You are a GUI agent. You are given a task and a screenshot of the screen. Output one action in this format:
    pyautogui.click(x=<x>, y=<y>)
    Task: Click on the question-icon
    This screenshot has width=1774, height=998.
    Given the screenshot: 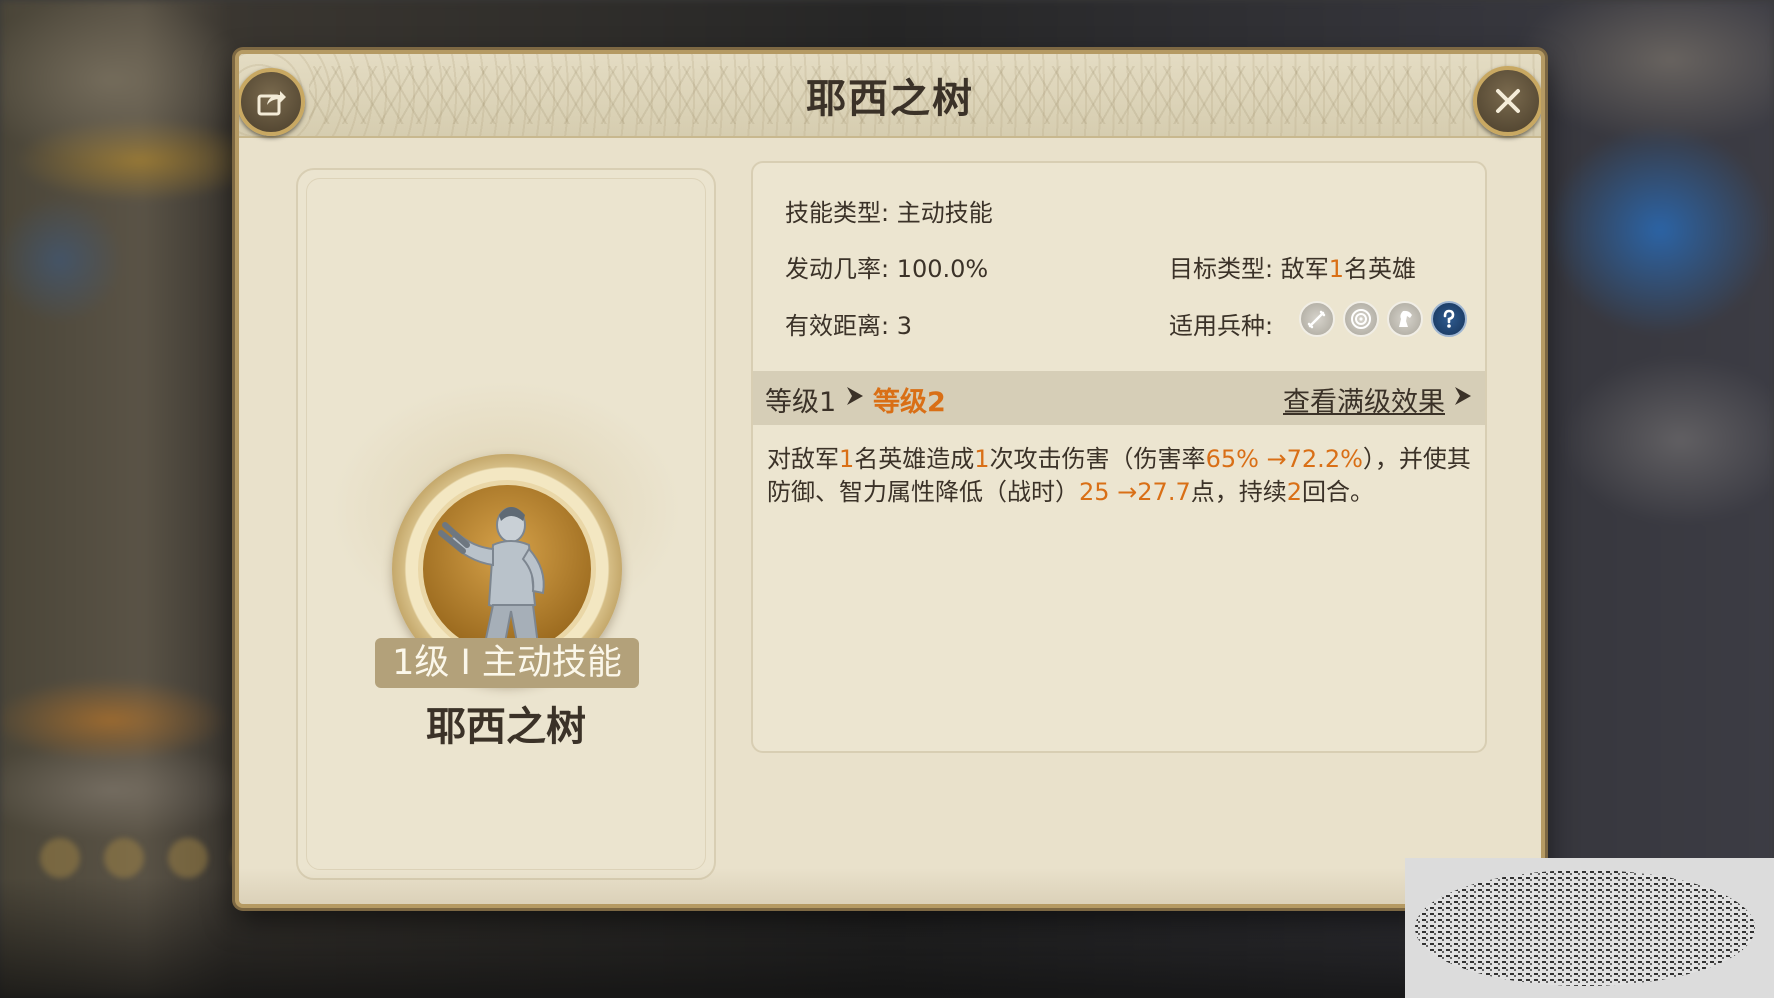 What is the action you would take?
    pyautogui.click(x=1449, y=319)
    